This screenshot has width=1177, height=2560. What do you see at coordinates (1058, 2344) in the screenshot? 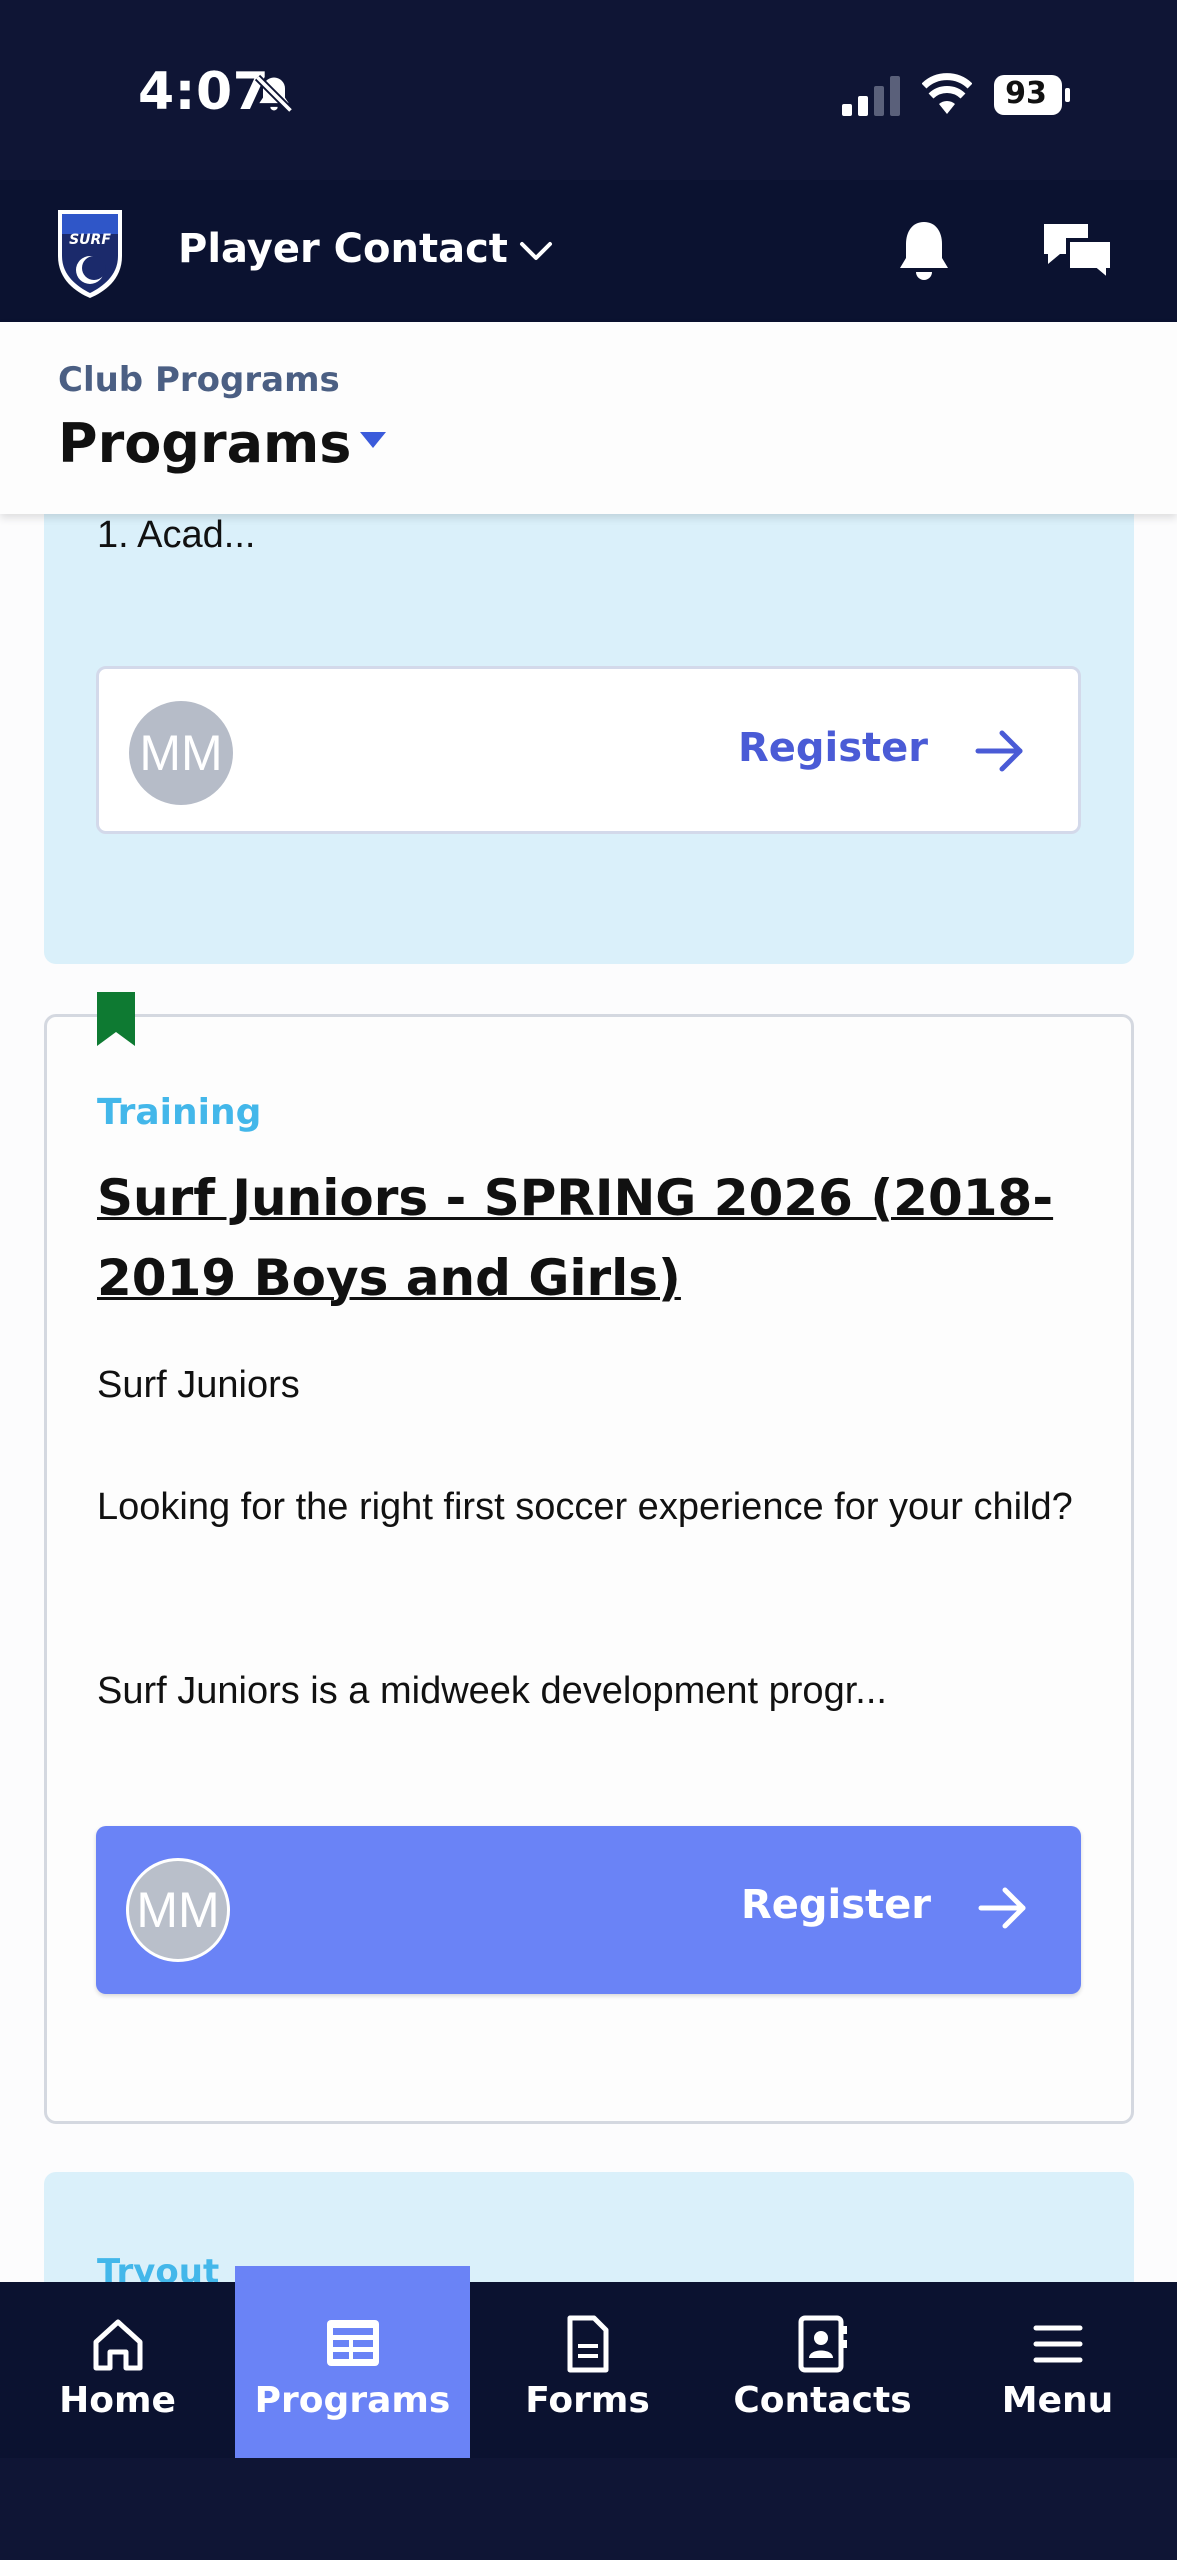
I see `menu-icon` at bounding box center [1058, 2344].